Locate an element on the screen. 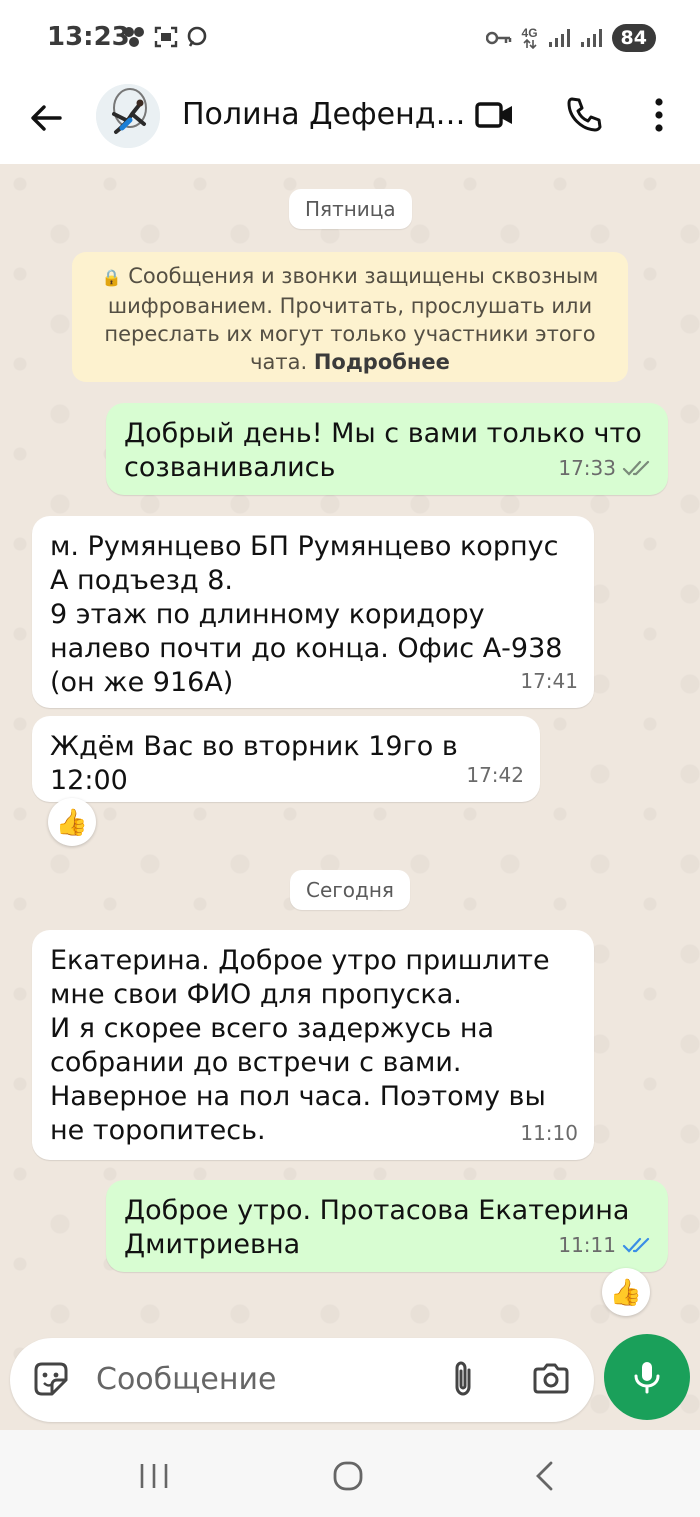  learn-more-link: Подробнее is located at coordinates (382, 362).